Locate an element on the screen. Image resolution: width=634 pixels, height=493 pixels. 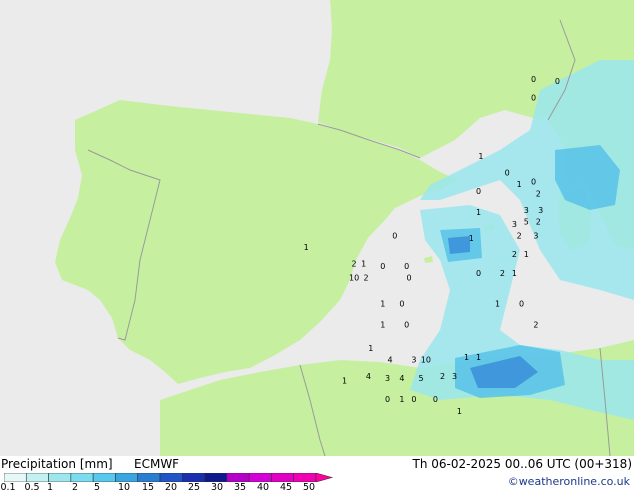
scale-tick-label: 20 is located at coordinates (171, 487).